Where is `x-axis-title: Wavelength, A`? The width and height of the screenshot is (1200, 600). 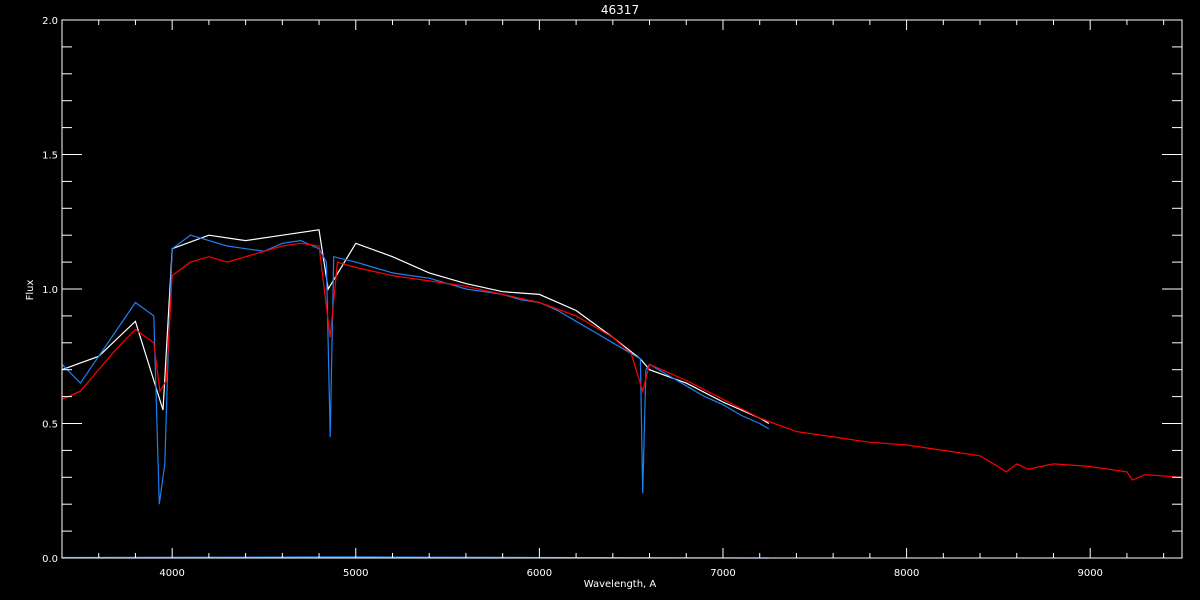 x-axis-title: Wavelength, A is located at coordinates (620, 584).